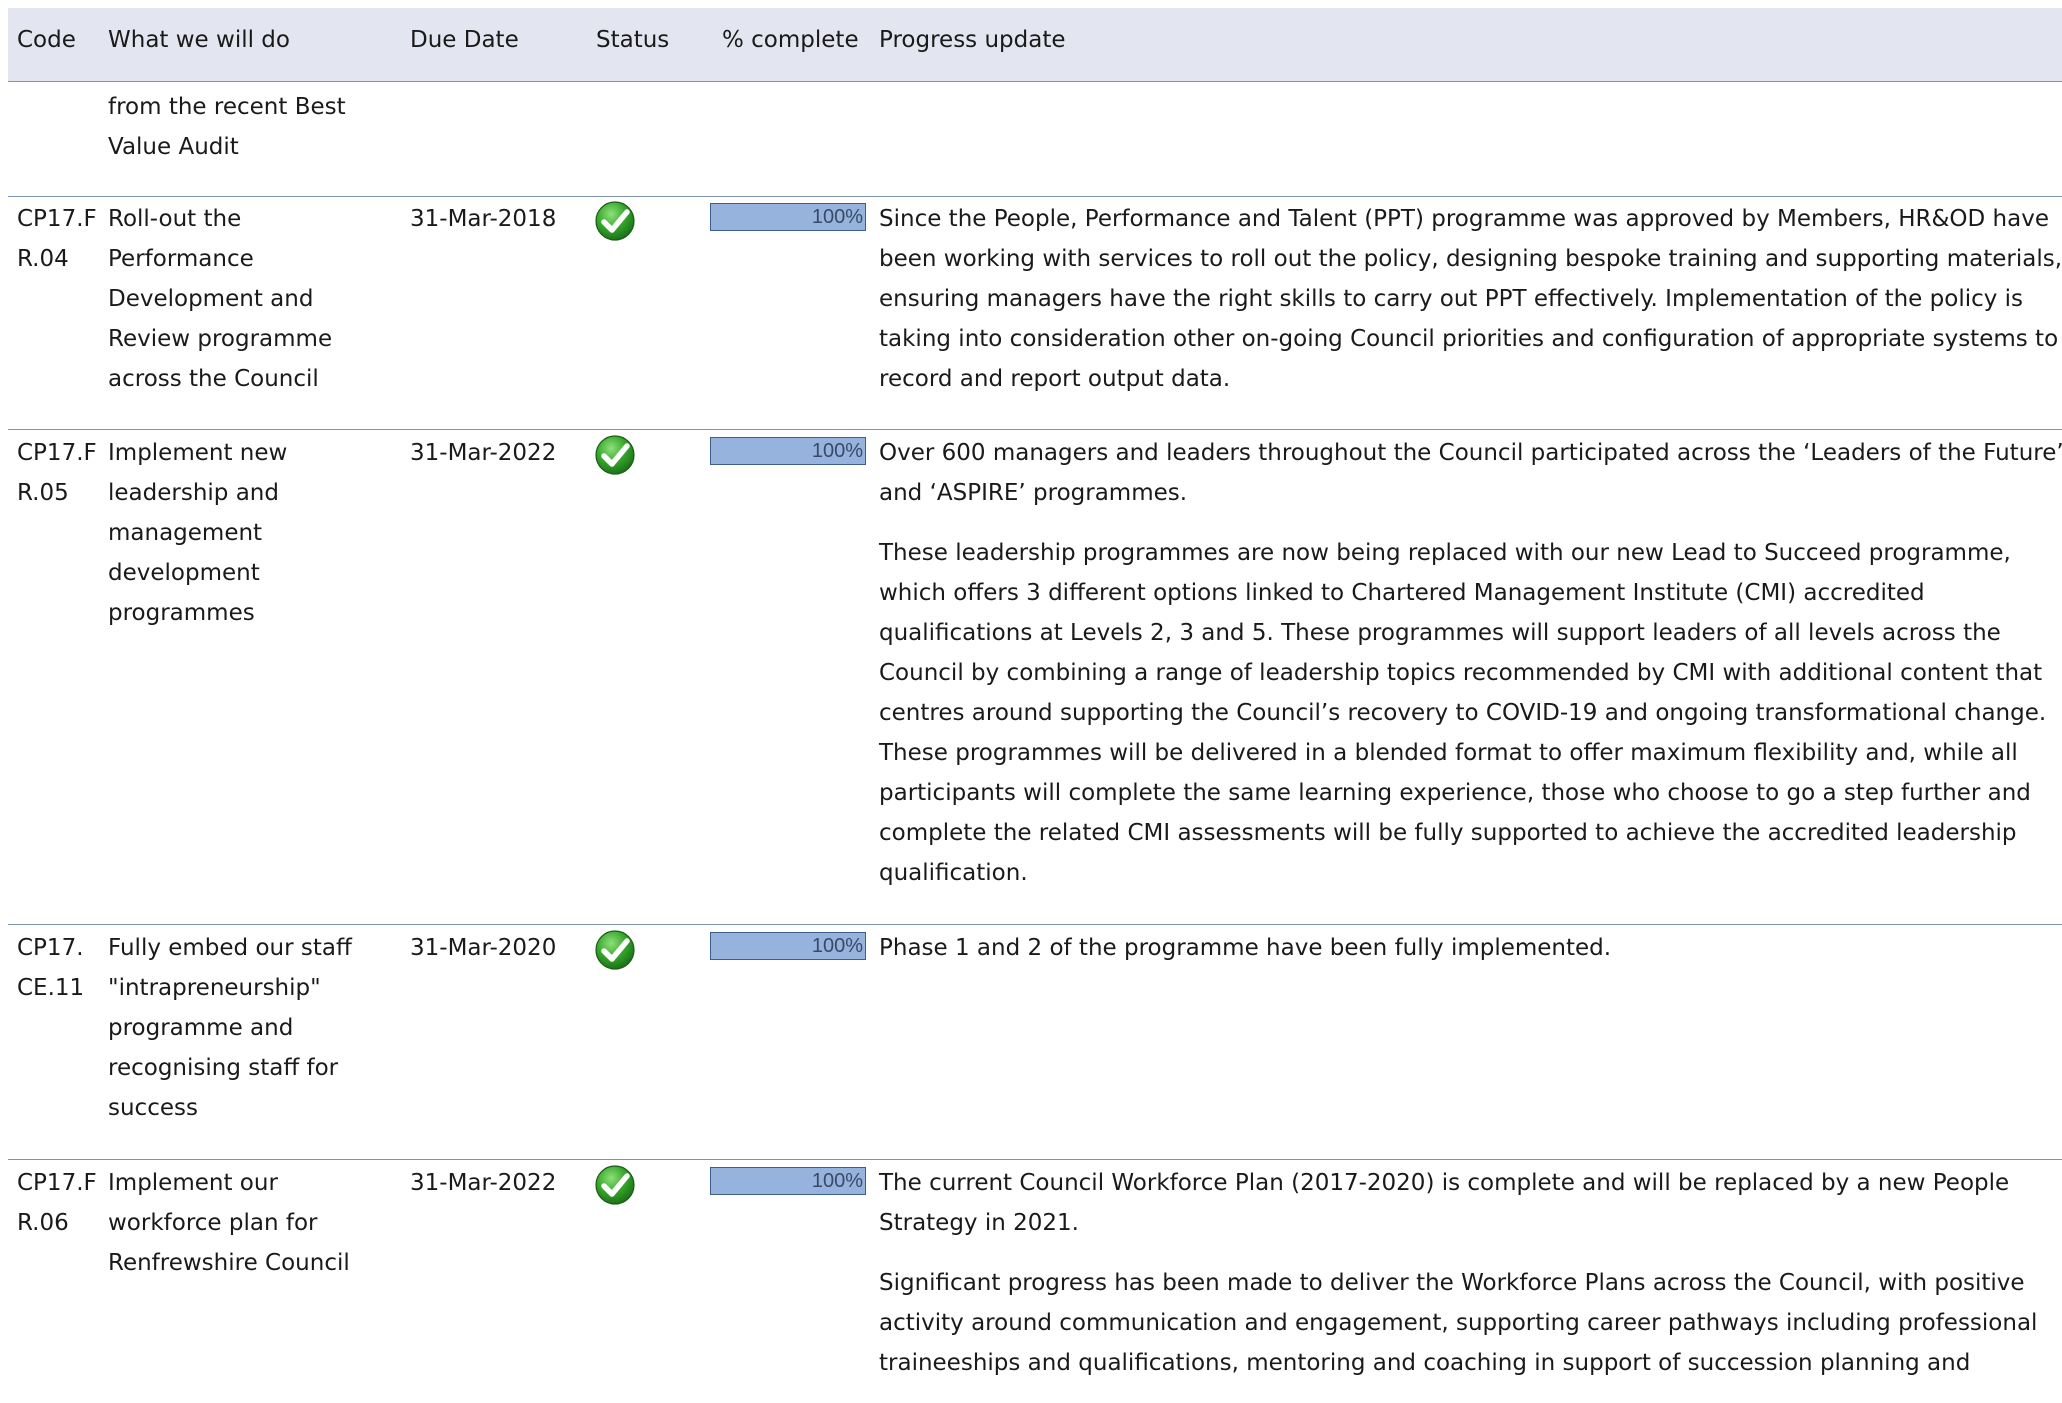 The image size is (2062, 1403). Describe the element at coordinates (153, 1108) in the screenshot. I see `what-line: success` at that location.